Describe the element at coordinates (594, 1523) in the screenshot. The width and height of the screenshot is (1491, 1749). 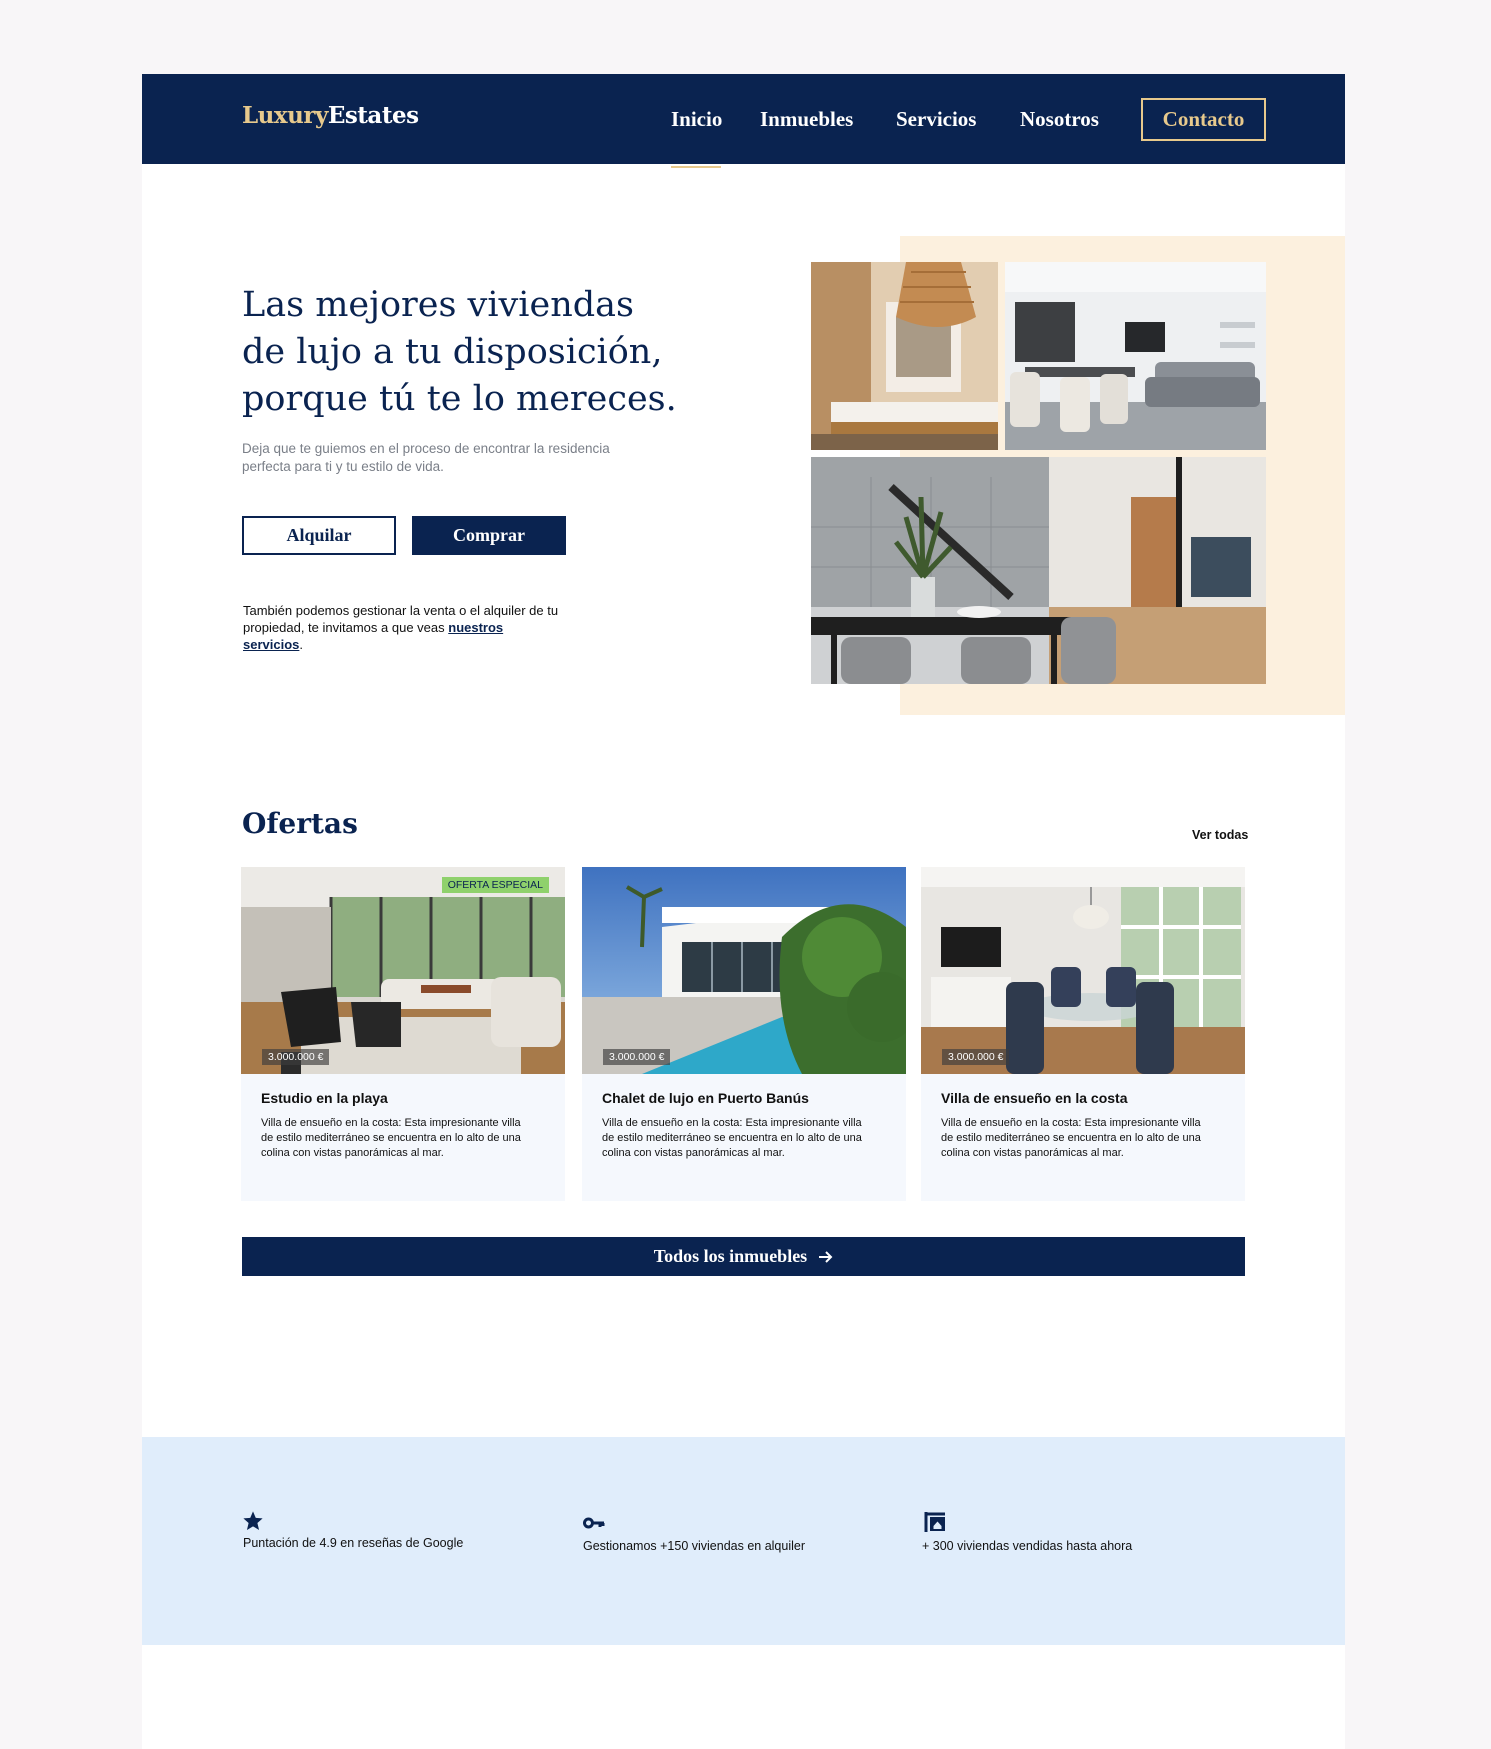
I see `key-icon` at that location.